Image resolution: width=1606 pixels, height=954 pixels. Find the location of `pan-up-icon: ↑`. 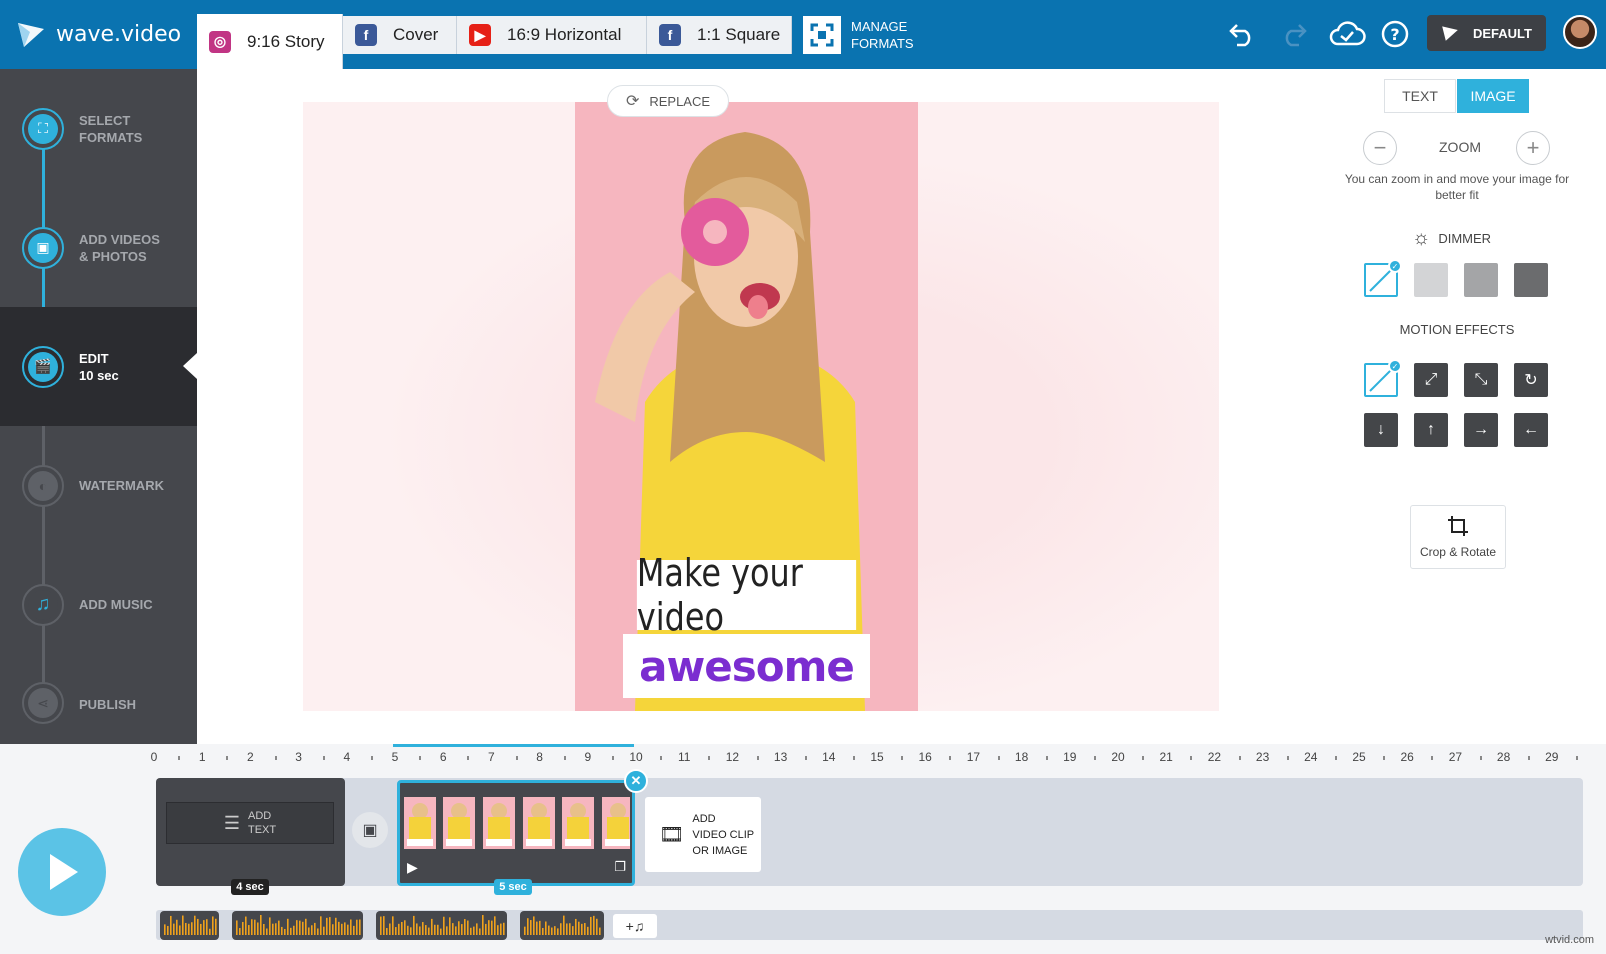

pan-up-icon: ↑ is located at coordinates (1431, 430).